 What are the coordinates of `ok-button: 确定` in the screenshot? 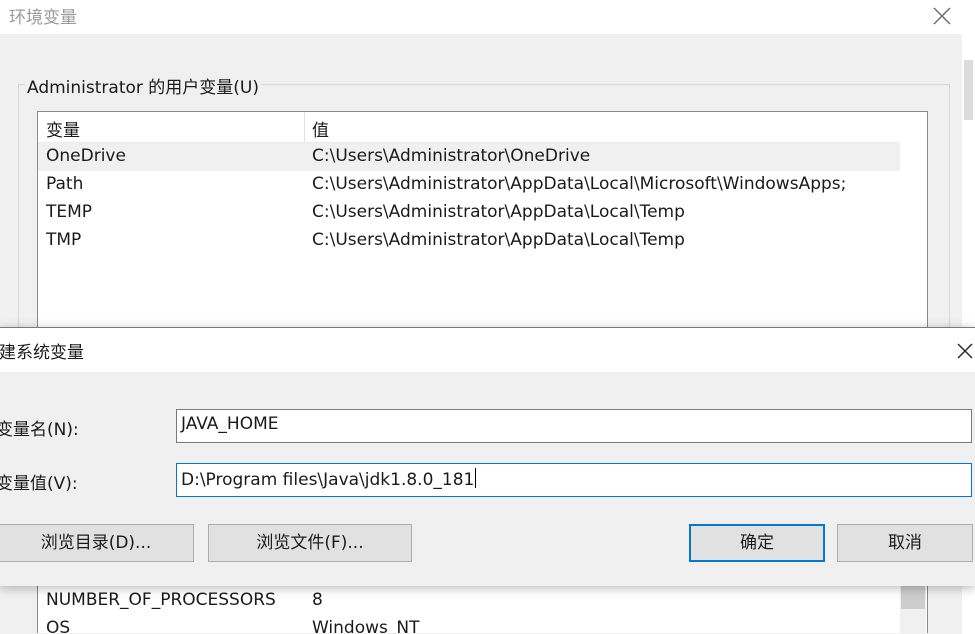 It's located at (757, 543).